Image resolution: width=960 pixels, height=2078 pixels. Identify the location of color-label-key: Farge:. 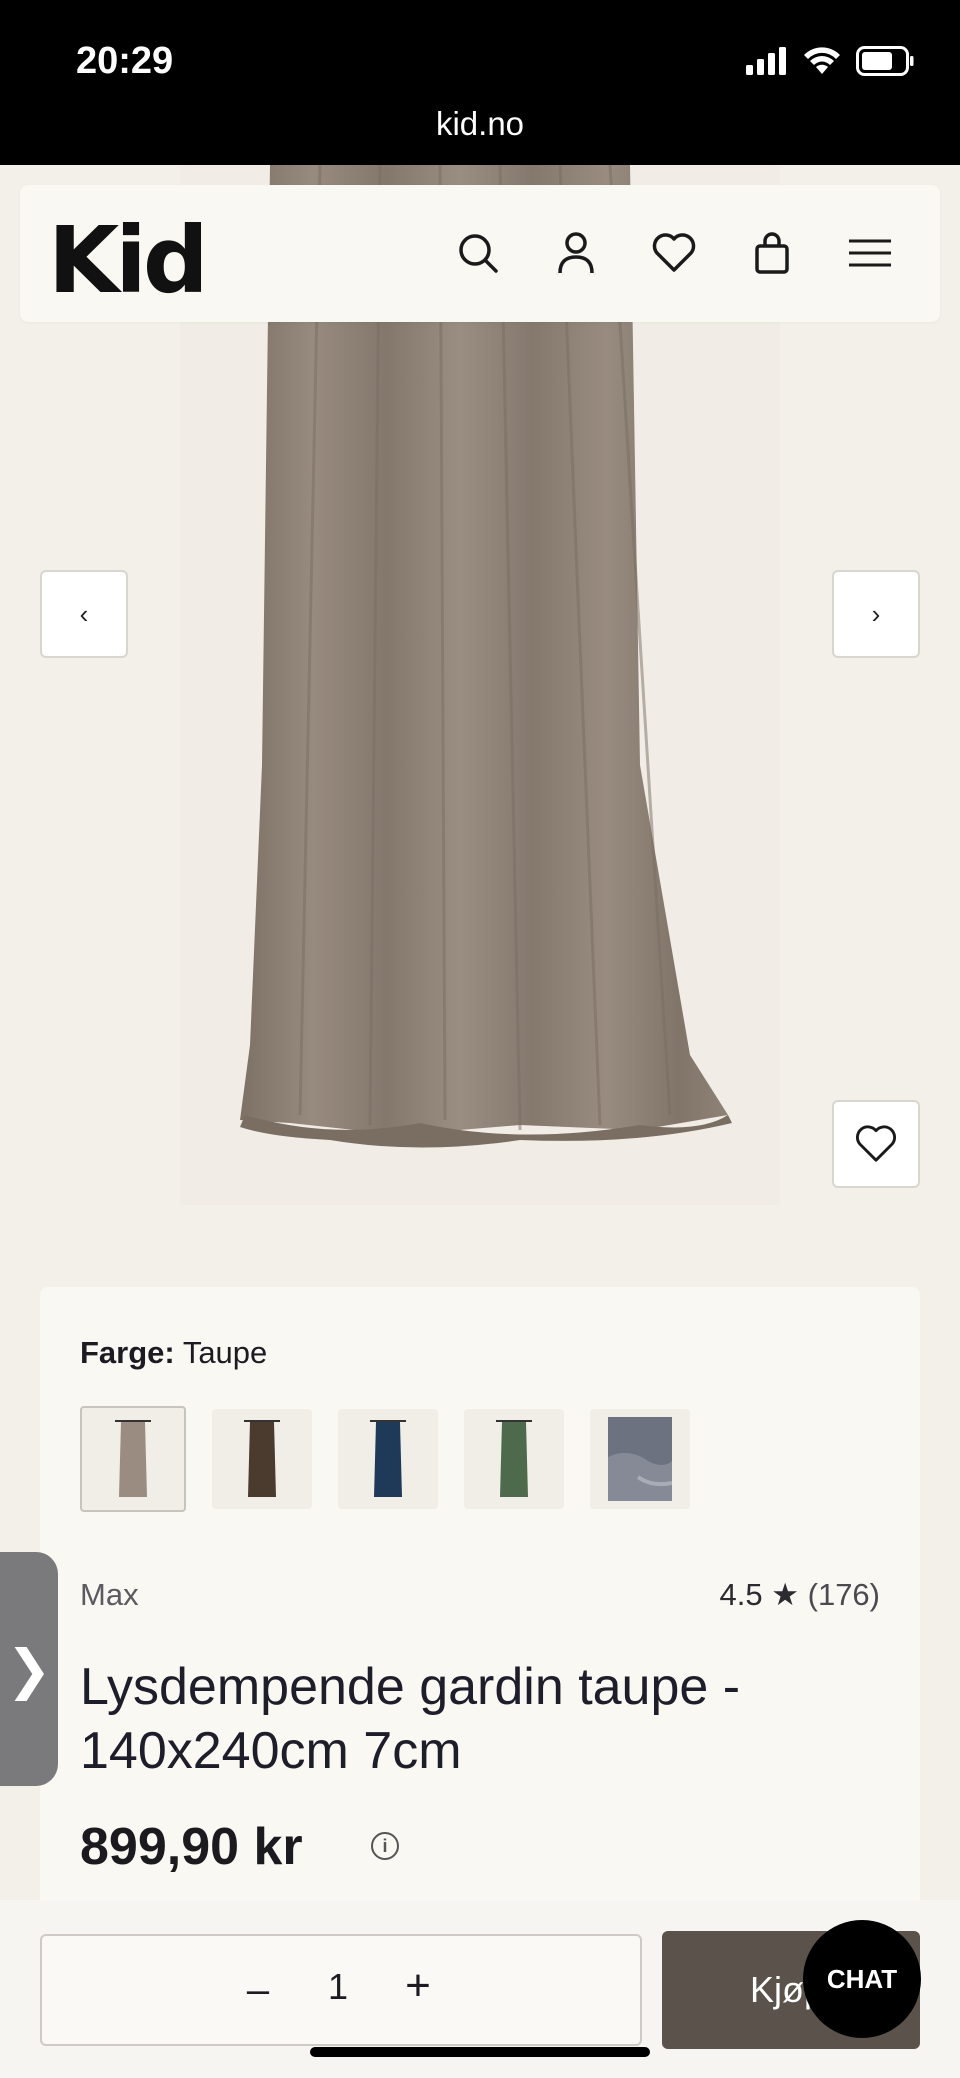
(127, 1352).